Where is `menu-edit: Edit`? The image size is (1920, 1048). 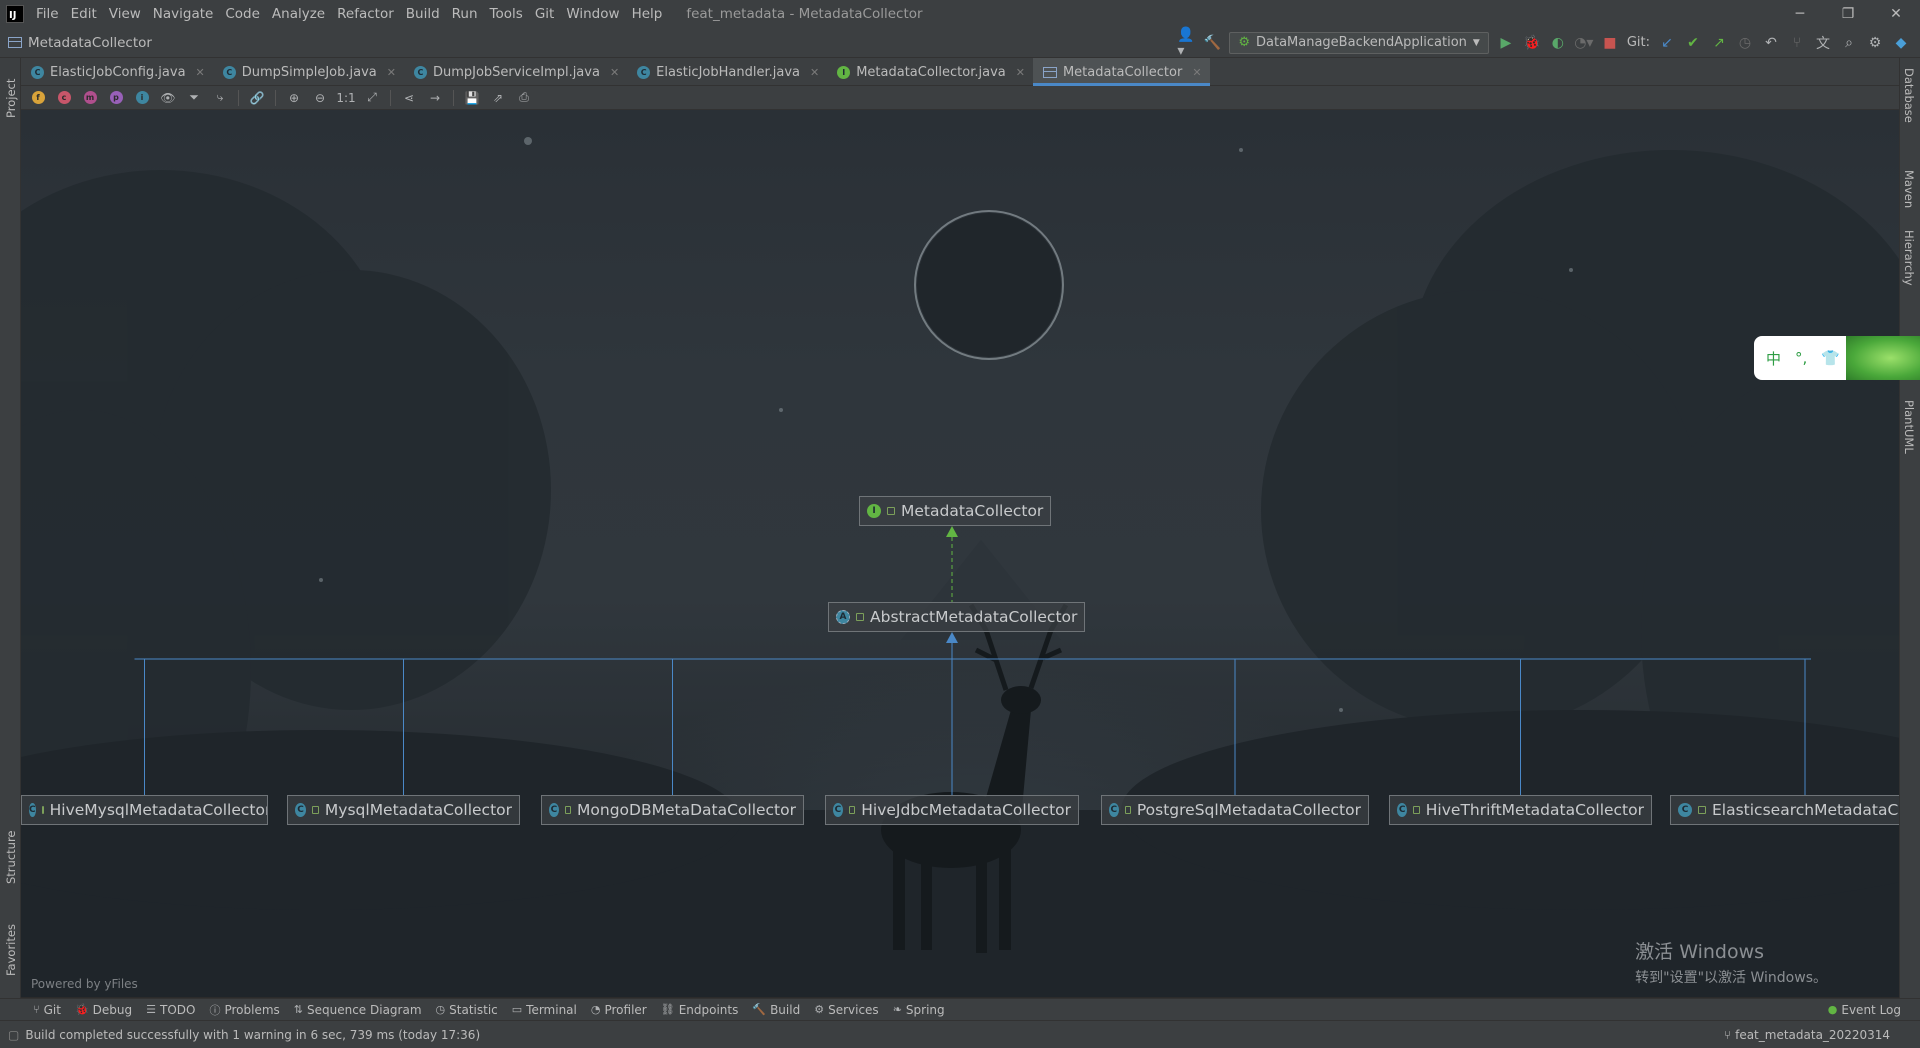 menu-edit: Edit is located at coordinates (84, 14).